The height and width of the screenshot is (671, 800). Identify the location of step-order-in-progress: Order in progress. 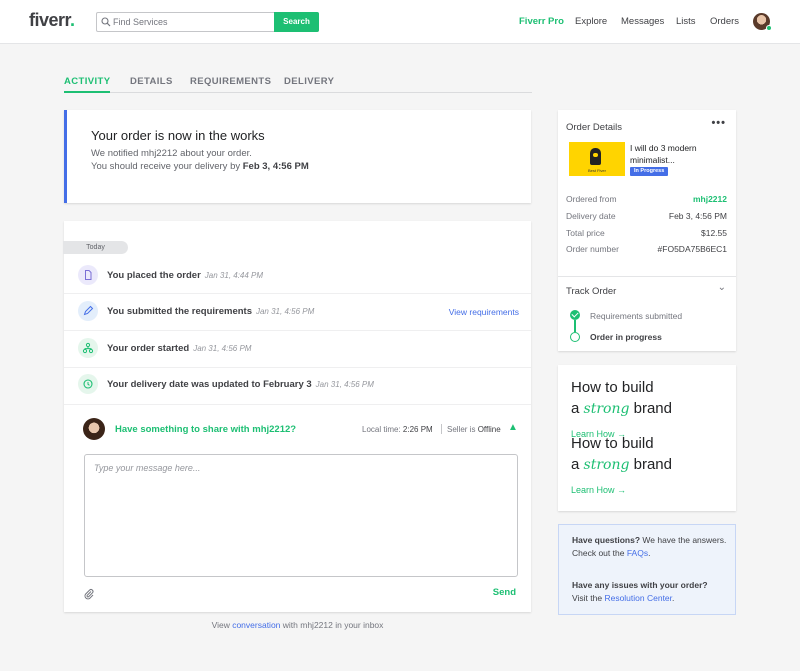
(626, 337).